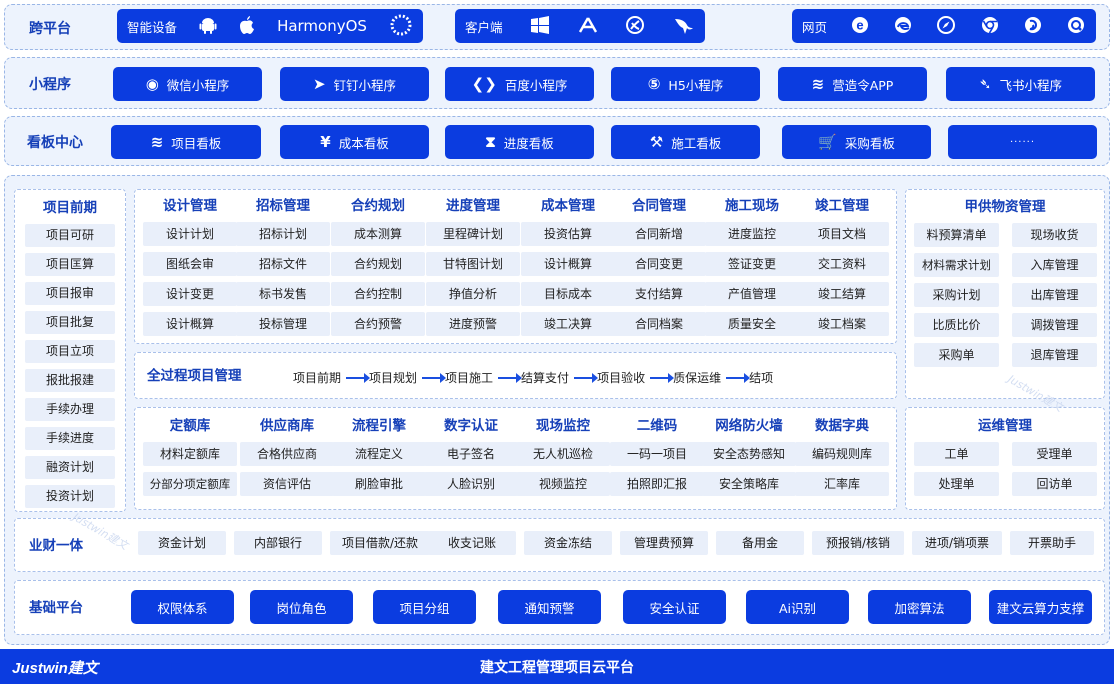 Image resolution: width=1114 pixels, height=684 pixels. Describe the element at coordinates (657, 484) in the screenshot. I see `mgmt-item: 拍照即汇报` at that location.